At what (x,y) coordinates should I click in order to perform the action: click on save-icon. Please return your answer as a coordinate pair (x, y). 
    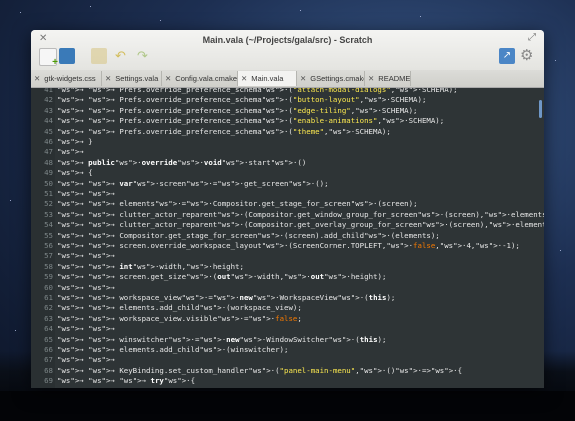
    Looking at the image, I should click on (99, 56).